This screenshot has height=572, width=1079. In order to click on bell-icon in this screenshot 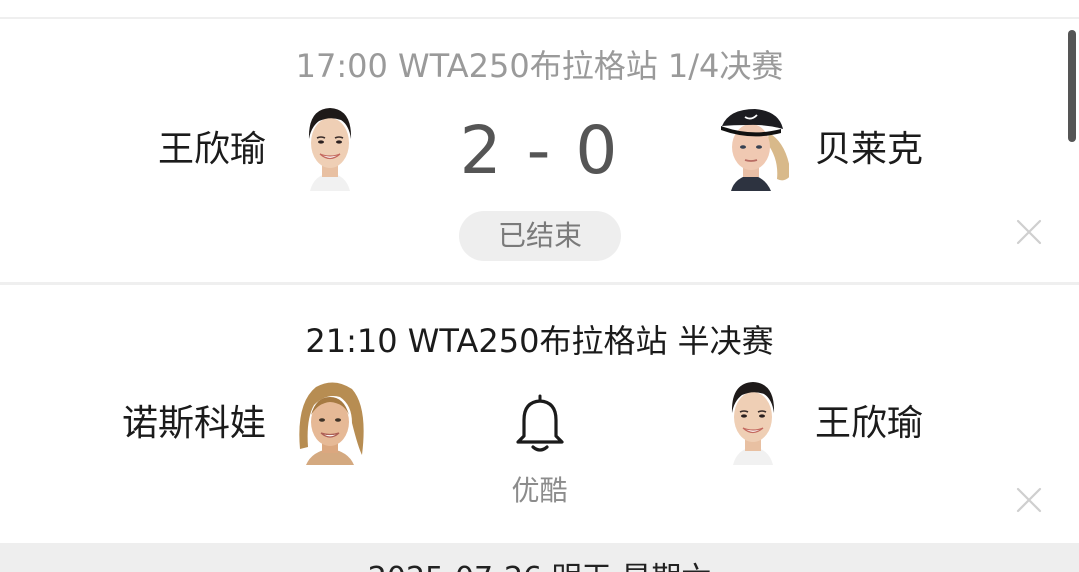, I will do `click(540, 422)`.